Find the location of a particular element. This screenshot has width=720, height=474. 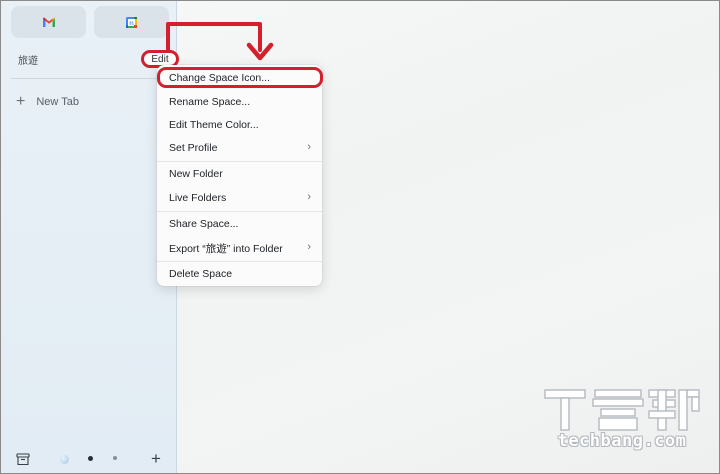

sidebar-bottom-bar: + is located at coordinates (88, 460).